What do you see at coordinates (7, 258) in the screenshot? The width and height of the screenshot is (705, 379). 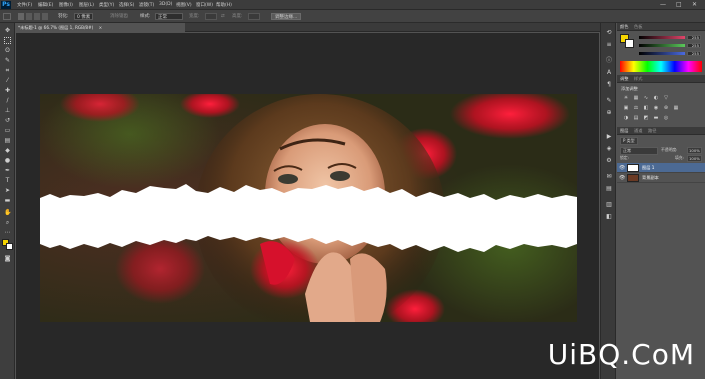 I see `quick-mask-icon: ◙` at bounding box center [7, 258].